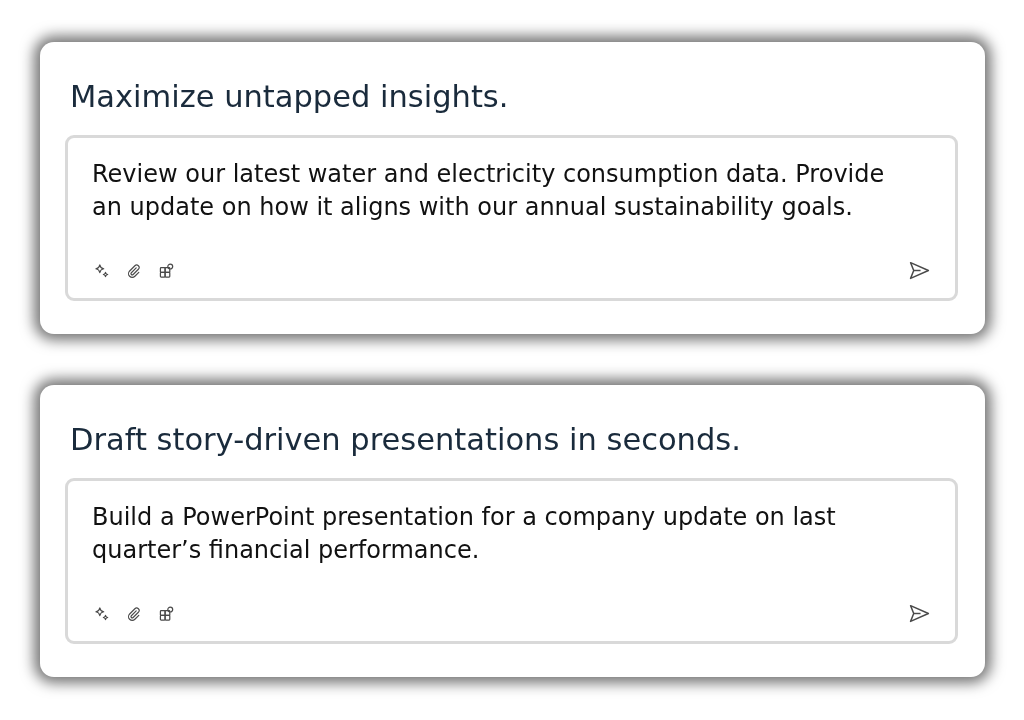  Describe the element at coordinates (489, 191) in the screenshot. I see `prompt-text: Review our latest water and electricity consumption data. Provide an update on how it aligns with our annual sustainability goals.` at that location.